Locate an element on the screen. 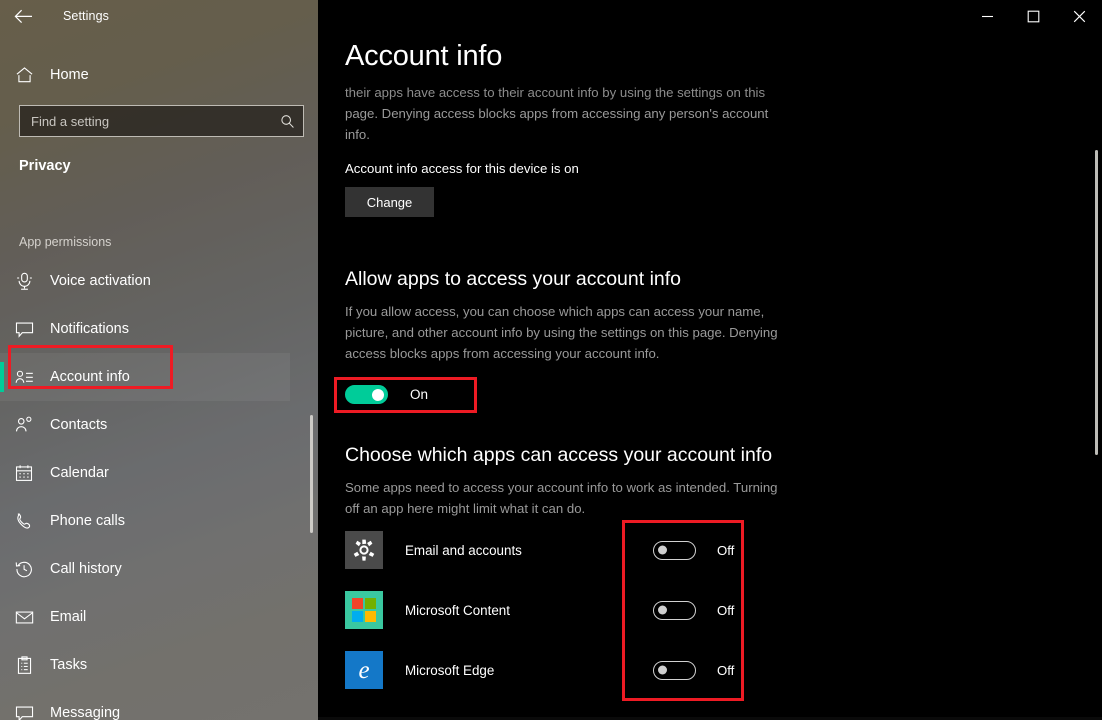 The height and width of the screenshot is (720, 1102). allow-apps-toggle is located at coordinates (366, 394).